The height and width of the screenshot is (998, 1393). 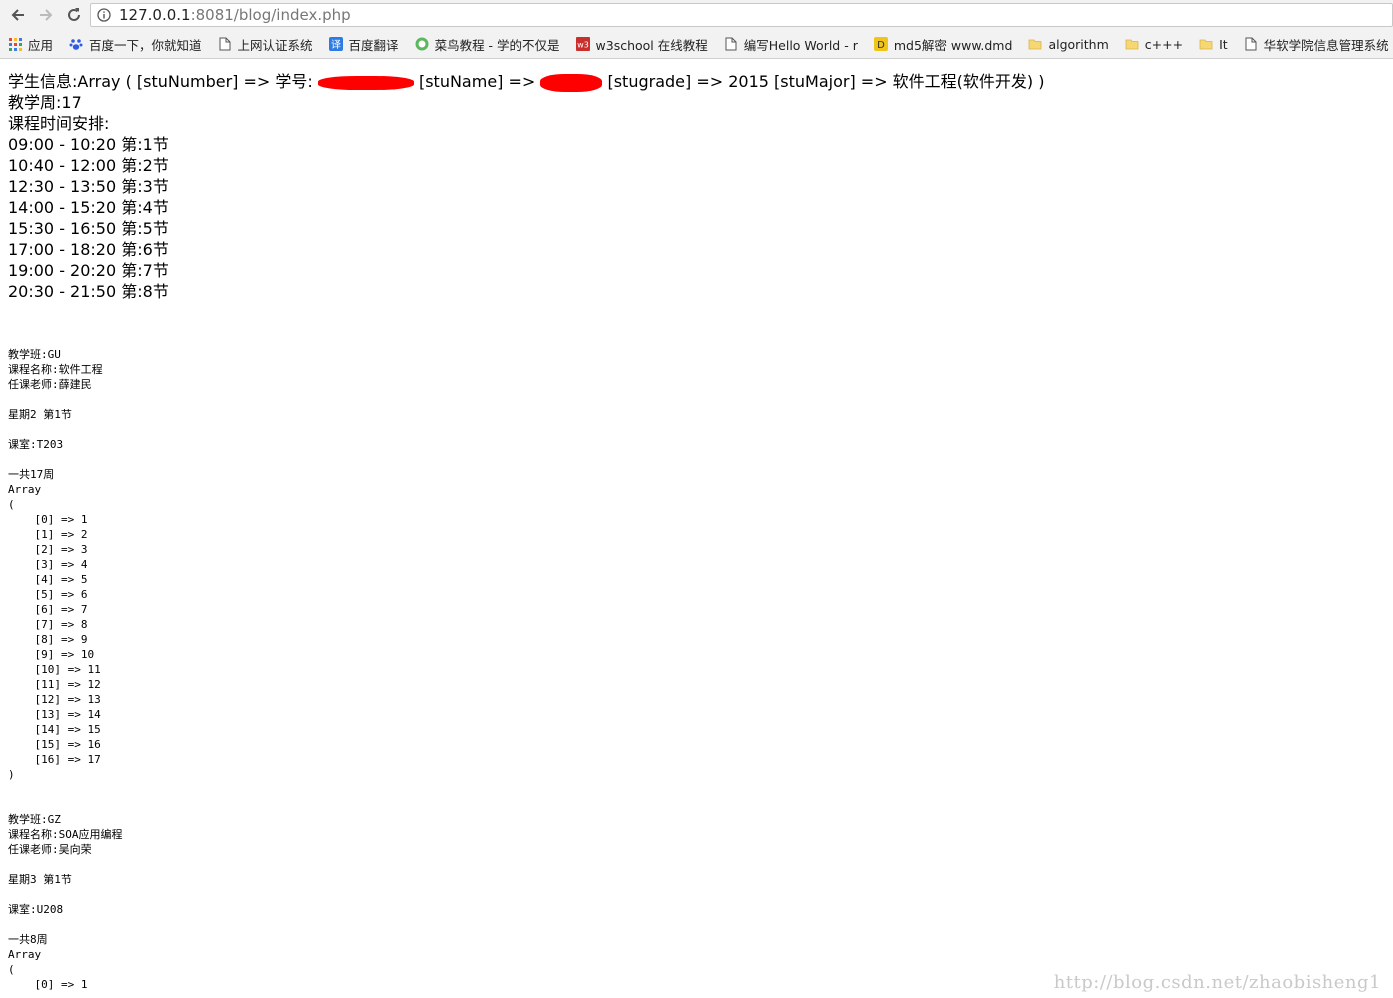 I want to click on forward-arrow-icon, so click(x=46, y=15).